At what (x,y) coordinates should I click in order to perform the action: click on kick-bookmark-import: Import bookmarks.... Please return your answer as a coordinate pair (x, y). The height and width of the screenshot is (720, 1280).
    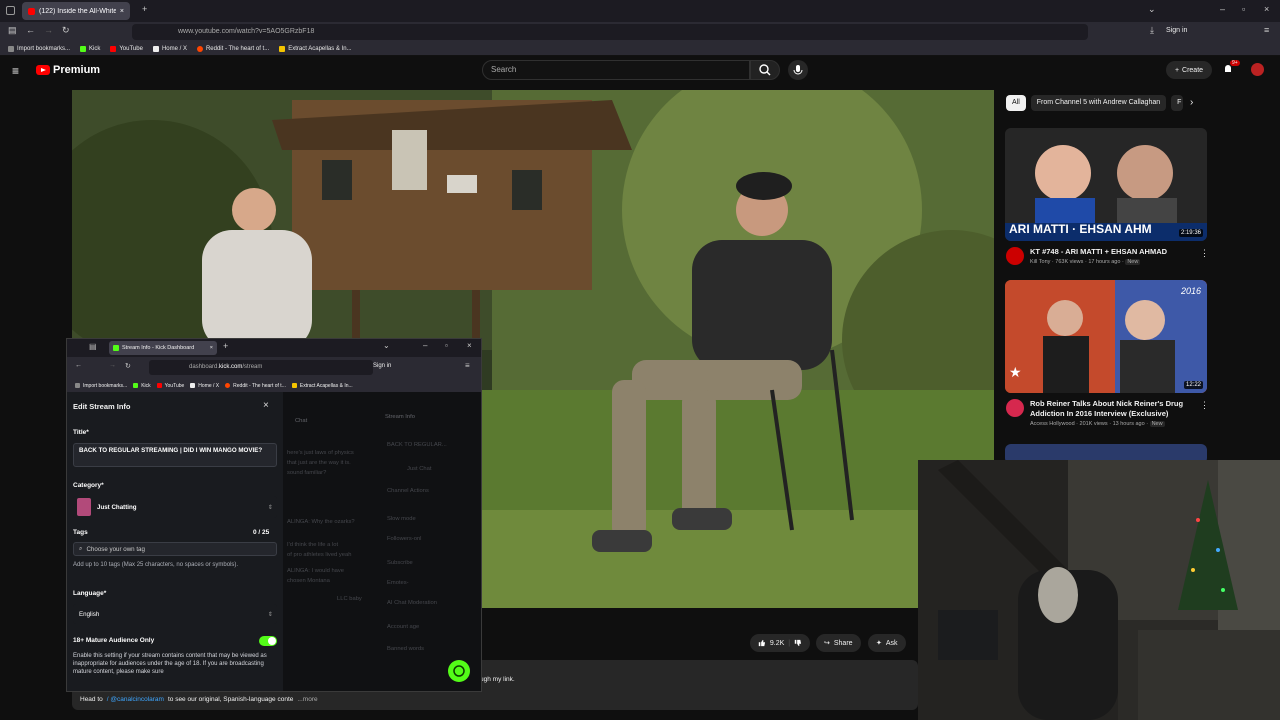
    Looking at the image, I should click on (101, 386).